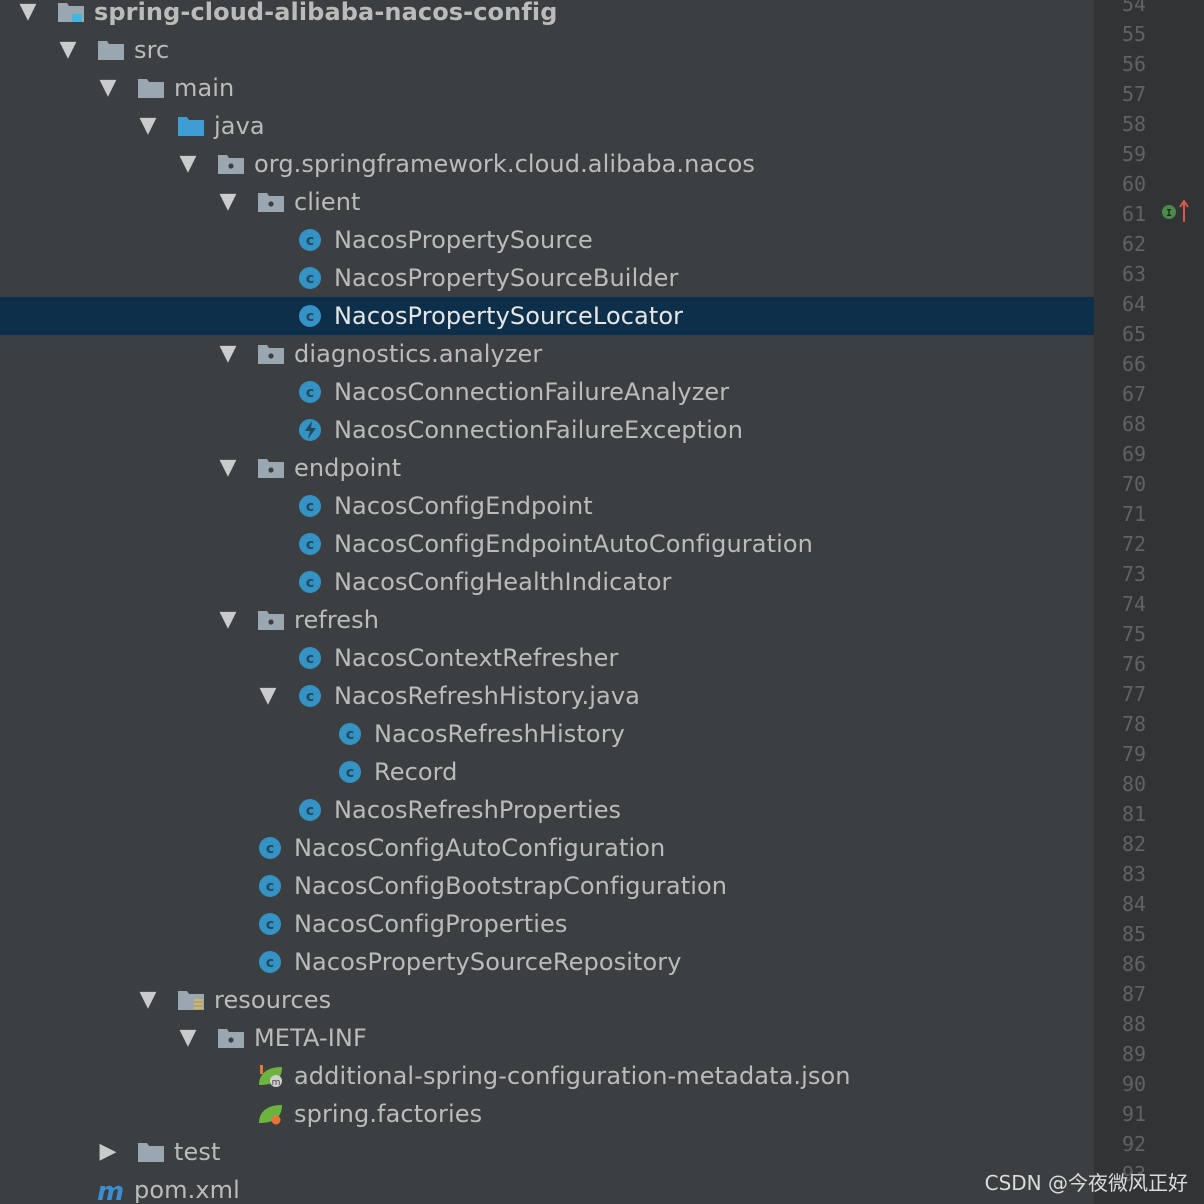 The height and width of the screenshot is (1204, 1204). Describe the element at coordinates (547, 202) in the screenshot. I see `tree-row: ▼ client` at that location.